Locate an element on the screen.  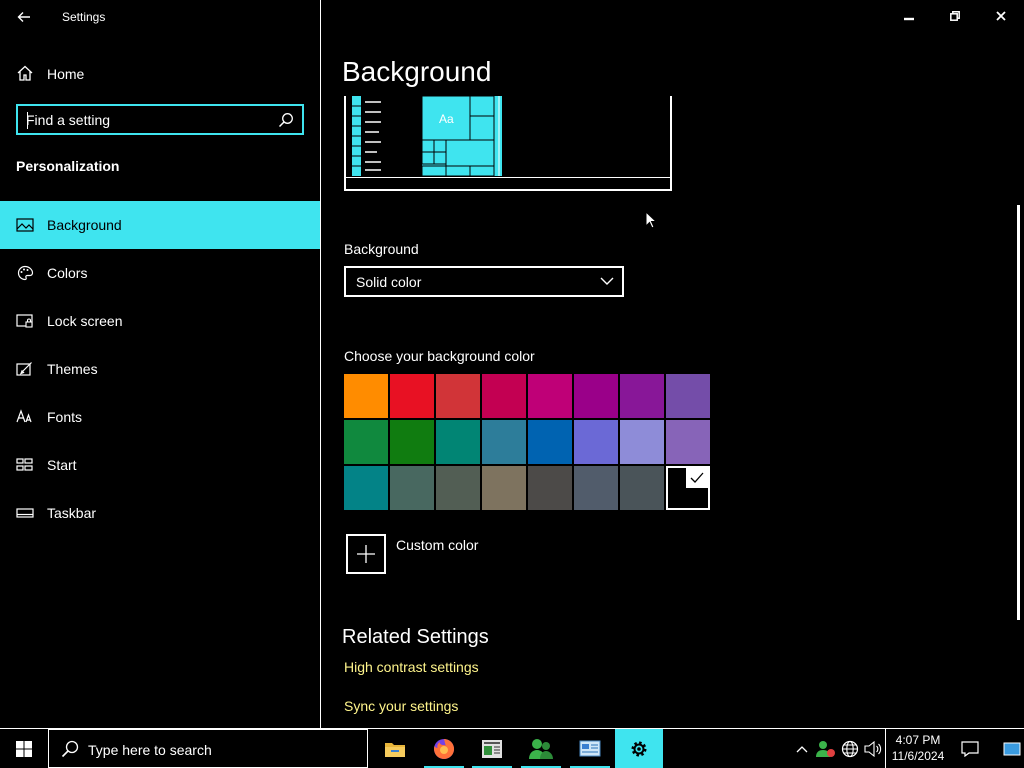
preview-start-list is located at coordinates (366, 136).